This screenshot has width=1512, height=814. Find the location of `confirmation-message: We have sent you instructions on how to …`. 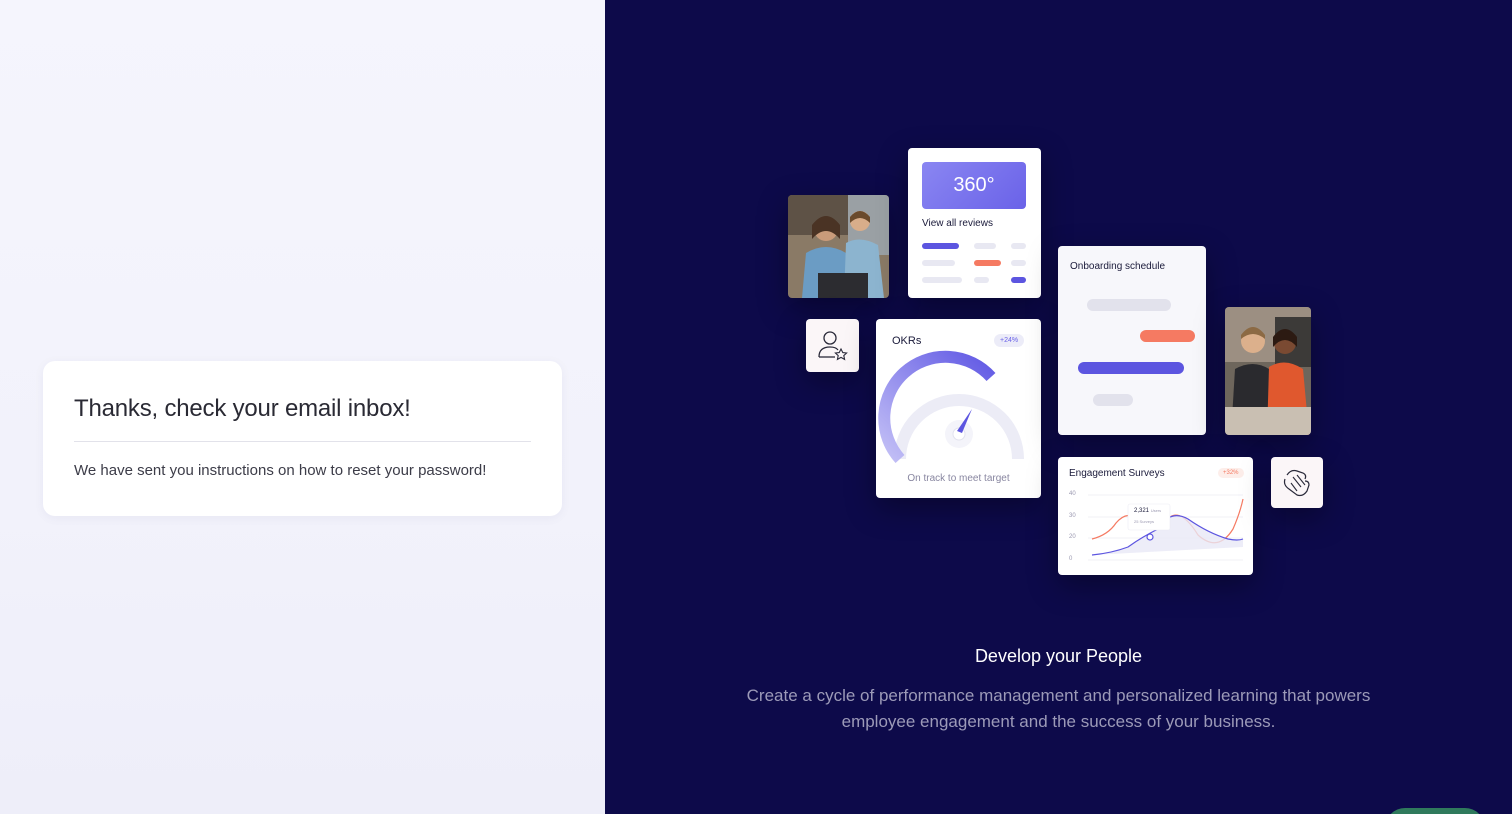

confirmation-message: We have sent you instructions on how to … is located at coordinates (280, 470).